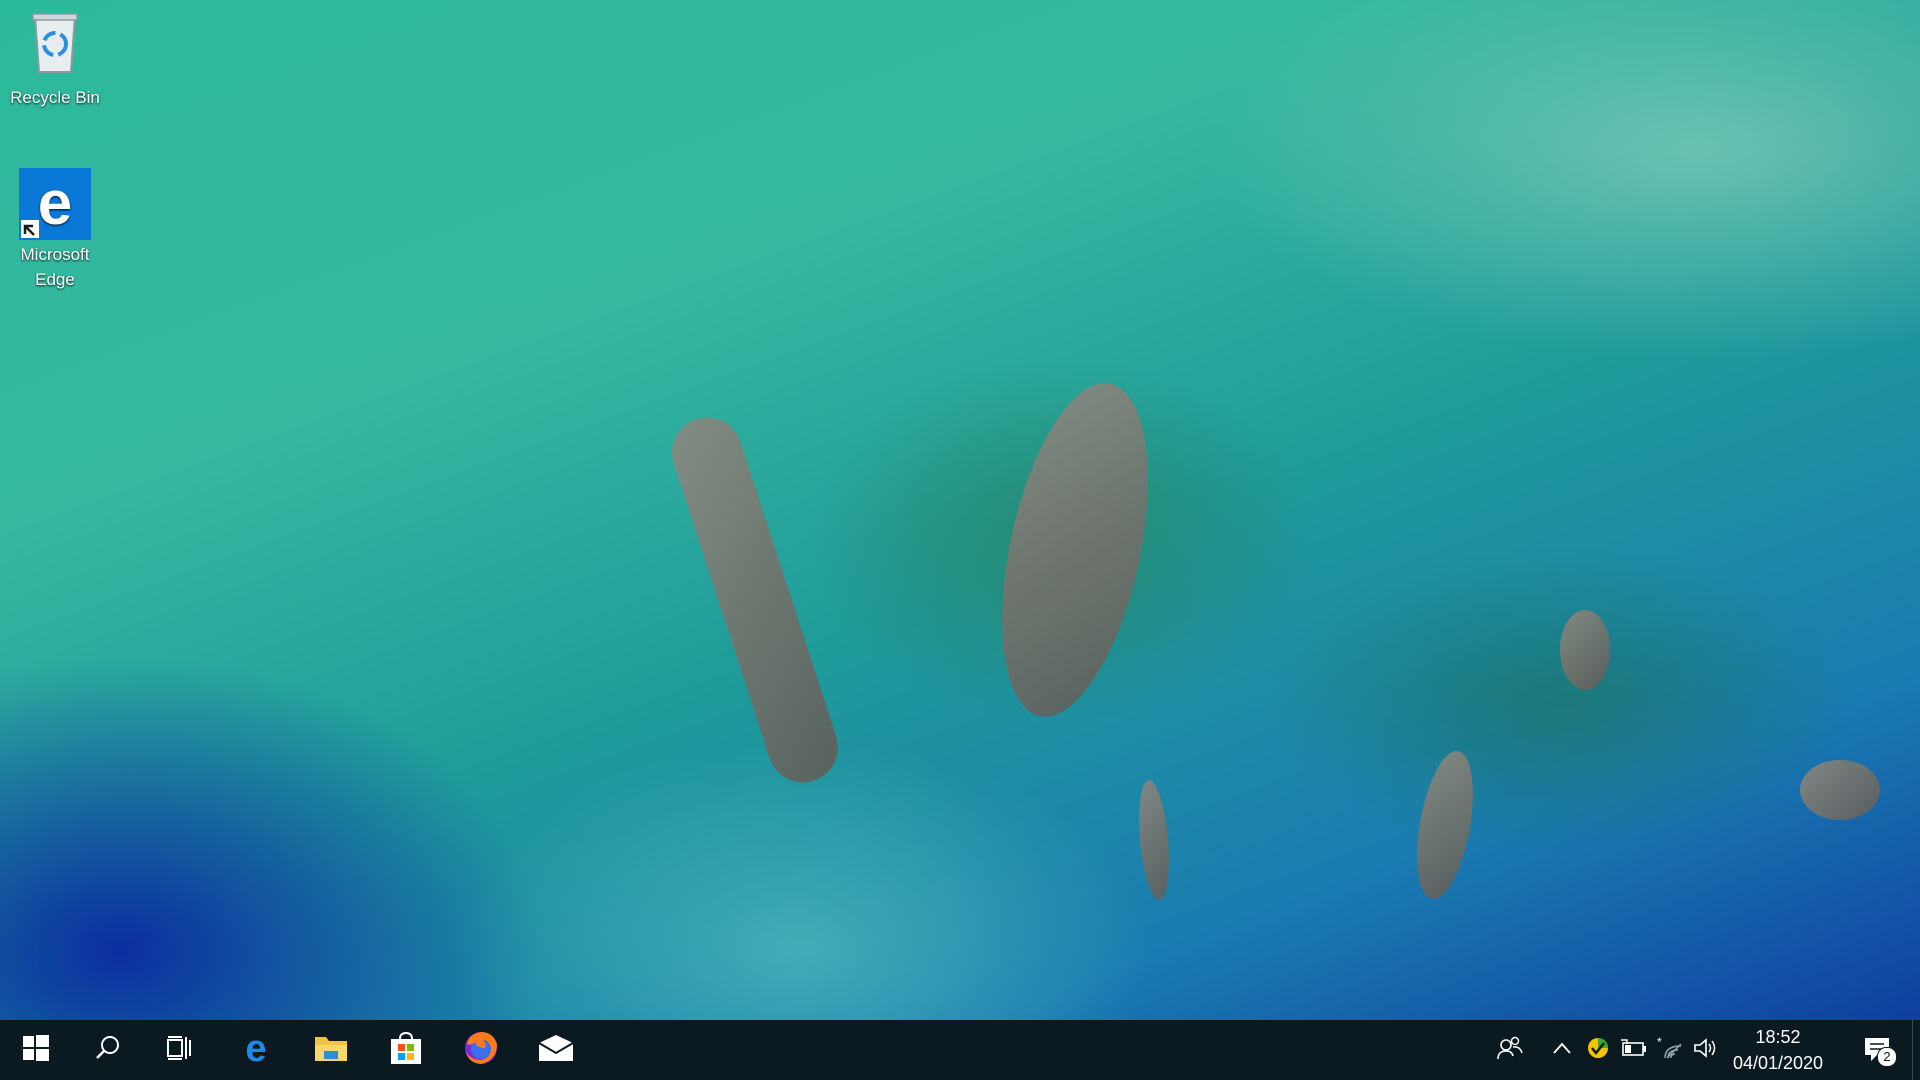  I want to click on security-shield-icon, so click(1598, 1050).